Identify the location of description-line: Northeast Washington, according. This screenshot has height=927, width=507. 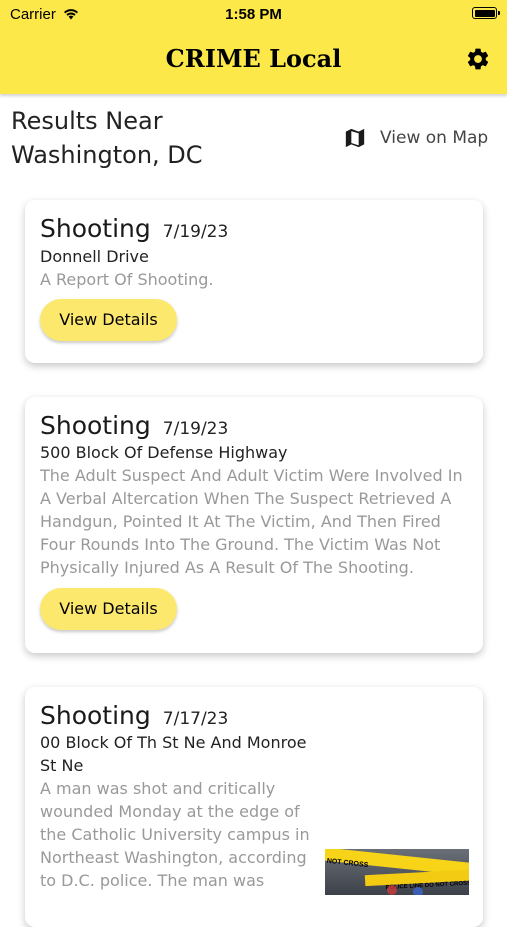
(173, 857).